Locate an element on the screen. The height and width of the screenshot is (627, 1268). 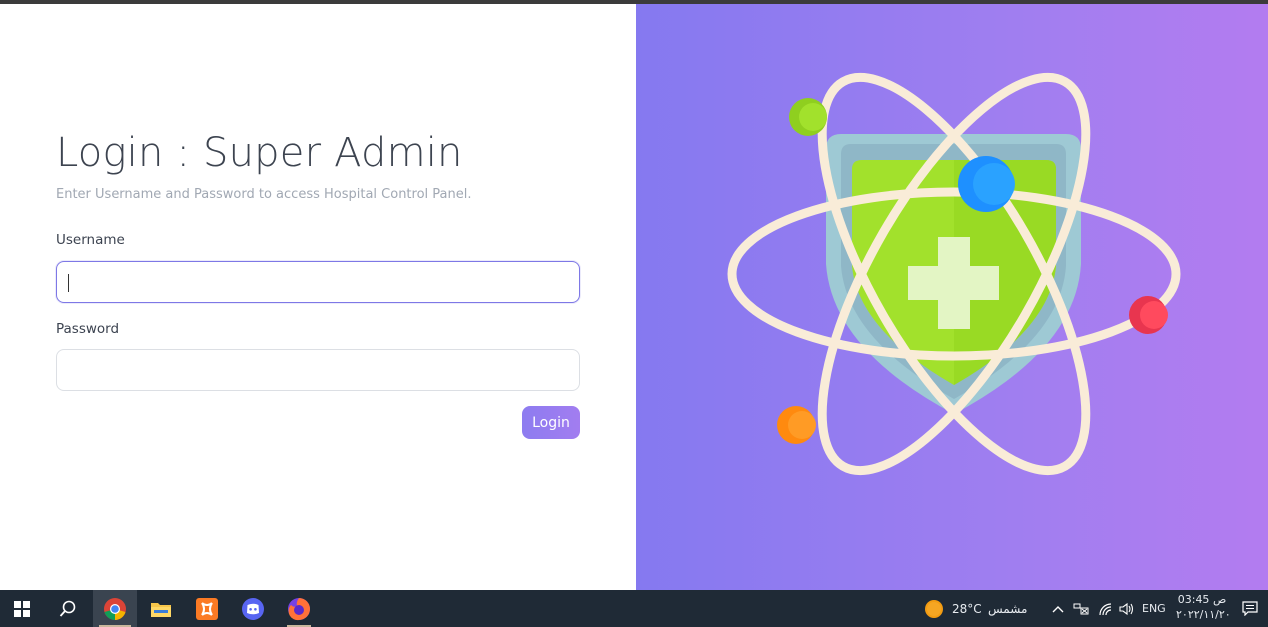
chevron-up-icon is located at coordinates (1058, 608).